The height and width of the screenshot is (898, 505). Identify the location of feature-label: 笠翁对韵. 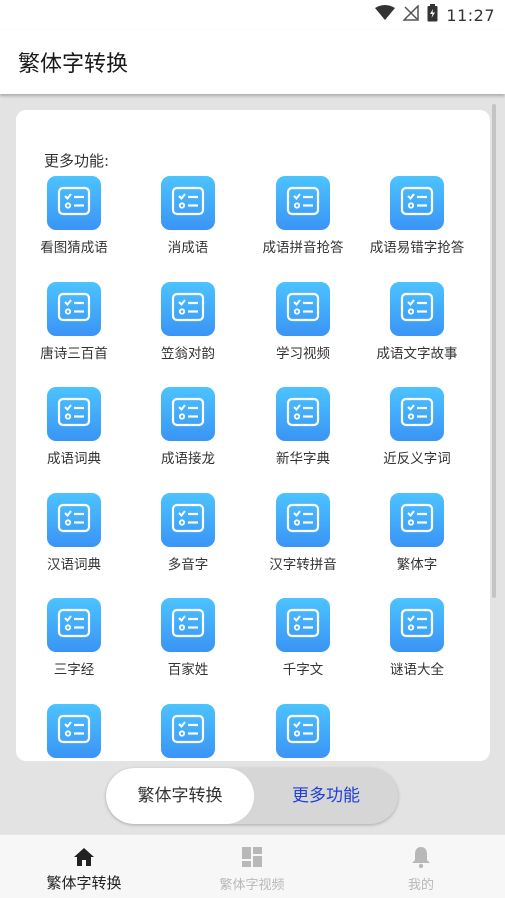
(188, 353).